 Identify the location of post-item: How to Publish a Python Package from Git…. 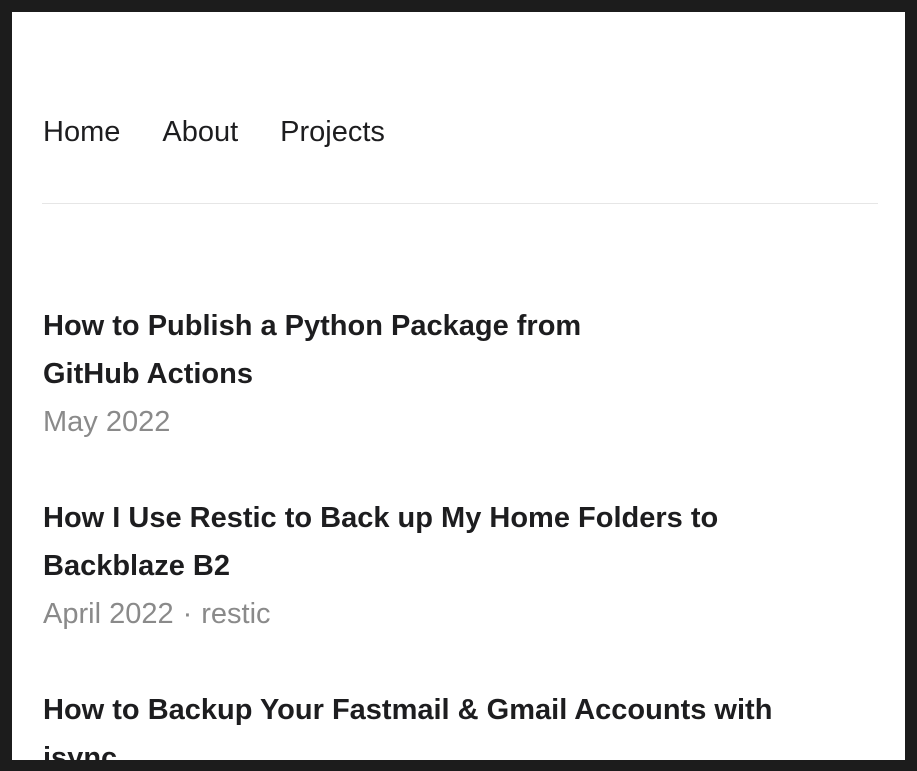
(353, 374).